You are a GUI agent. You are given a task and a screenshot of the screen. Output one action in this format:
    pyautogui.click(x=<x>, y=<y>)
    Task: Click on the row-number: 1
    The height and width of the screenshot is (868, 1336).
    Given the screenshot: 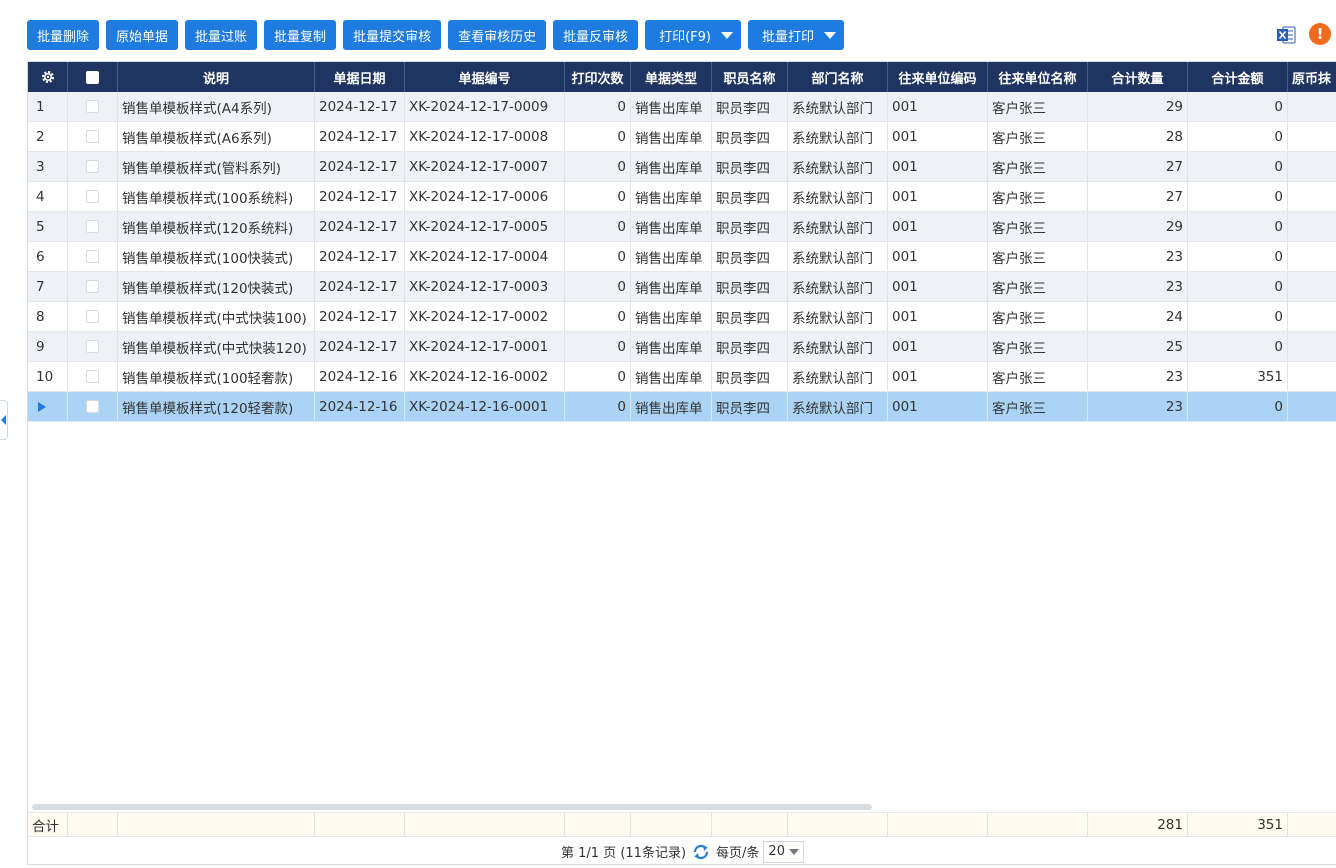 What is the action you would take?
    pyautogui.click(x=48, y=106)
    